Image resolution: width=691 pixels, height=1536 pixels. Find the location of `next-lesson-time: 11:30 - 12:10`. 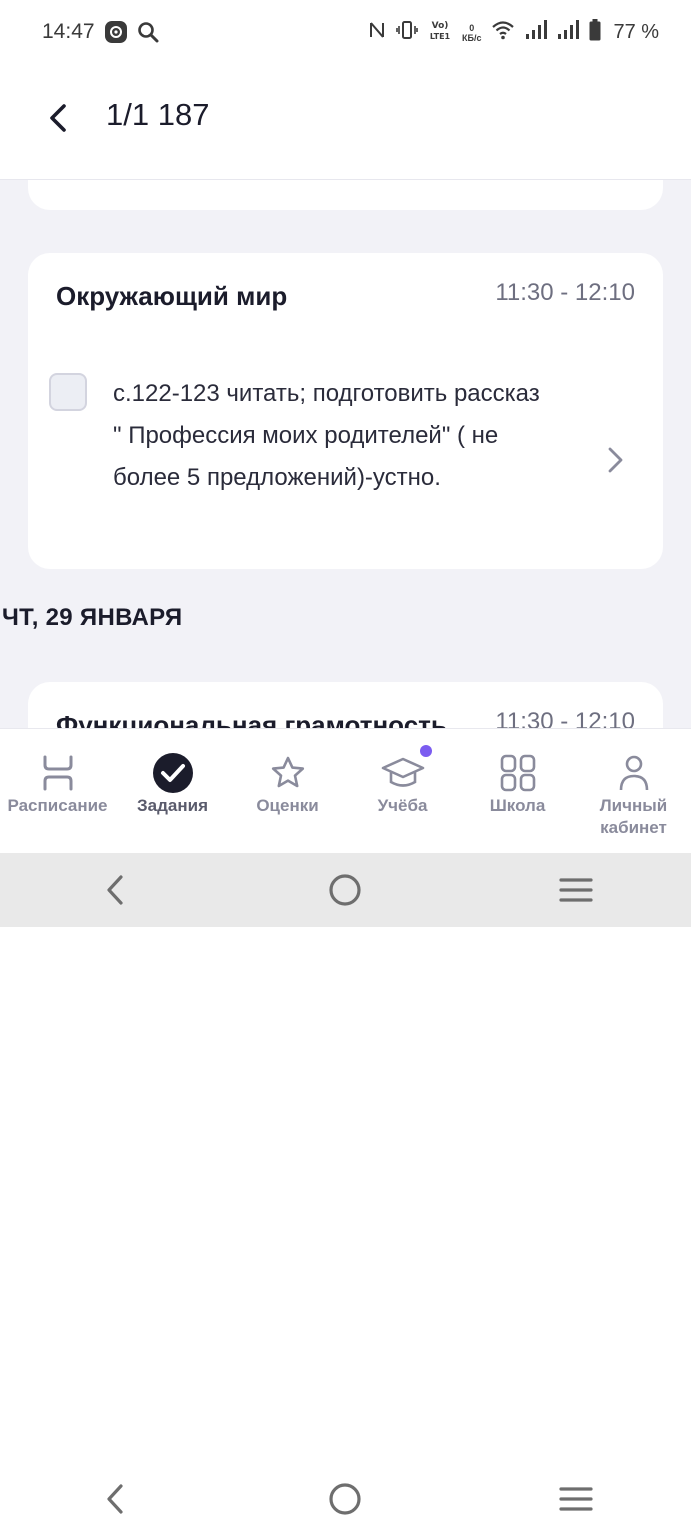

next-lesson-time: 11:30 - 12:10 is located at coordinates (563, 718).